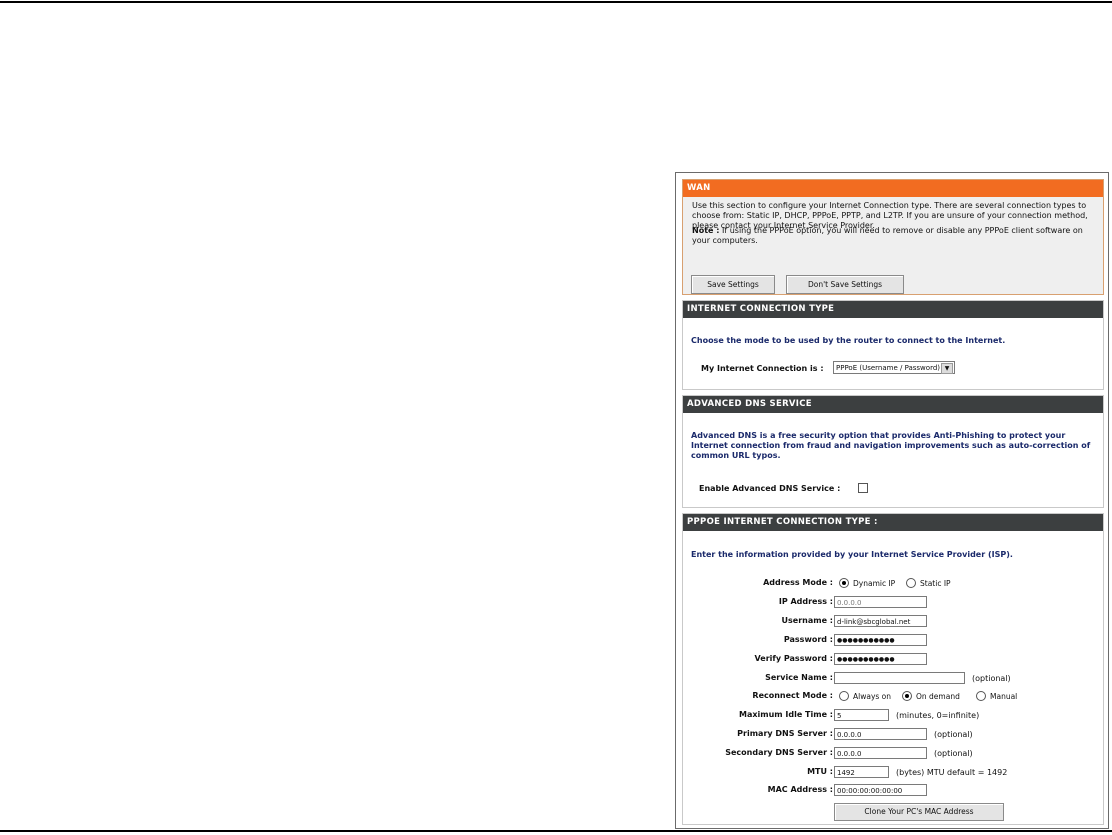  I want to click on secondary-dns-label: Secondary DNS Server :, so click(779, 752).